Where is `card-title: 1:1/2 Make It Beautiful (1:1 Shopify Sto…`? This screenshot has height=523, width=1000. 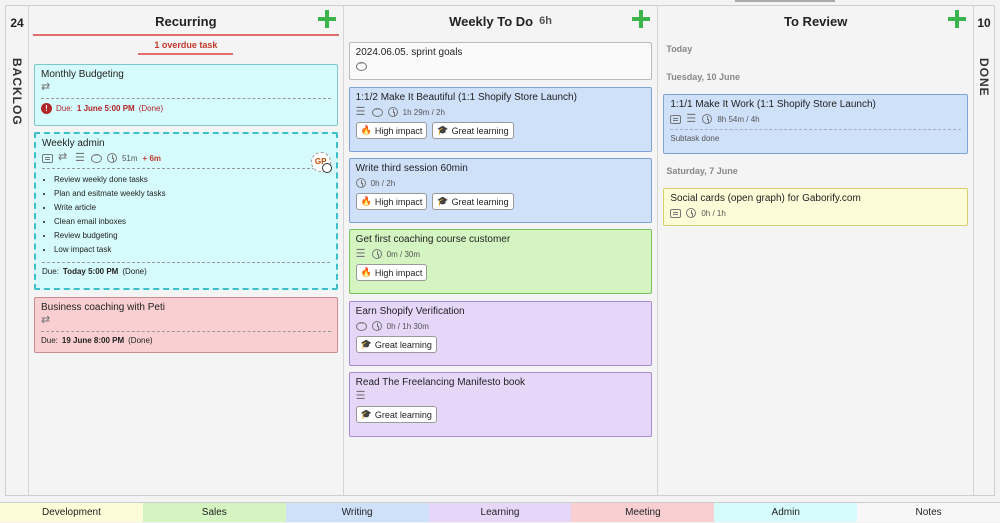
card-title: 1:1/2 Make It Beautiful (1:1 Shopify Sto… is located at coordinates (466, 97).